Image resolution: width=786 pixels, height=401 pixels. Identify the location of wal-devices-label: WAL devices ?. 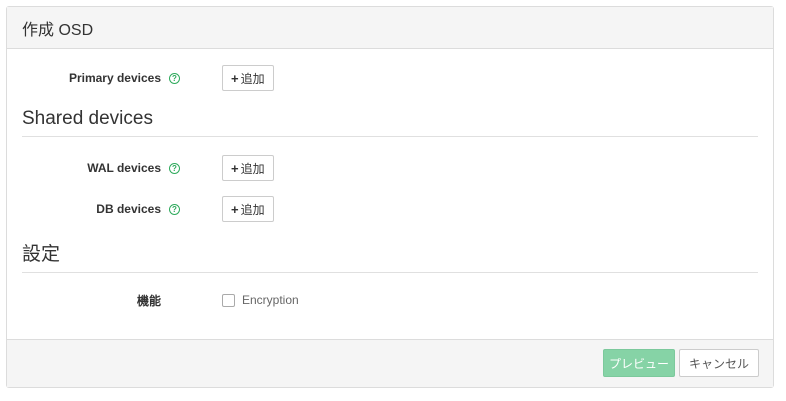
(133, 168).